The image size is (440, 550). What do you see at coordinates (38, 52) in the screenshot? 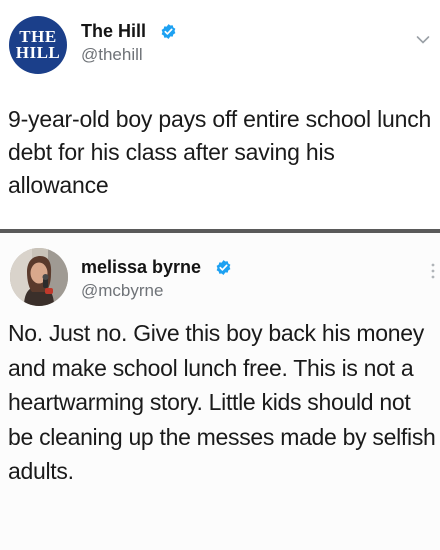
I see `logo-text-line2: HILL` at bounding box center [38, 52].